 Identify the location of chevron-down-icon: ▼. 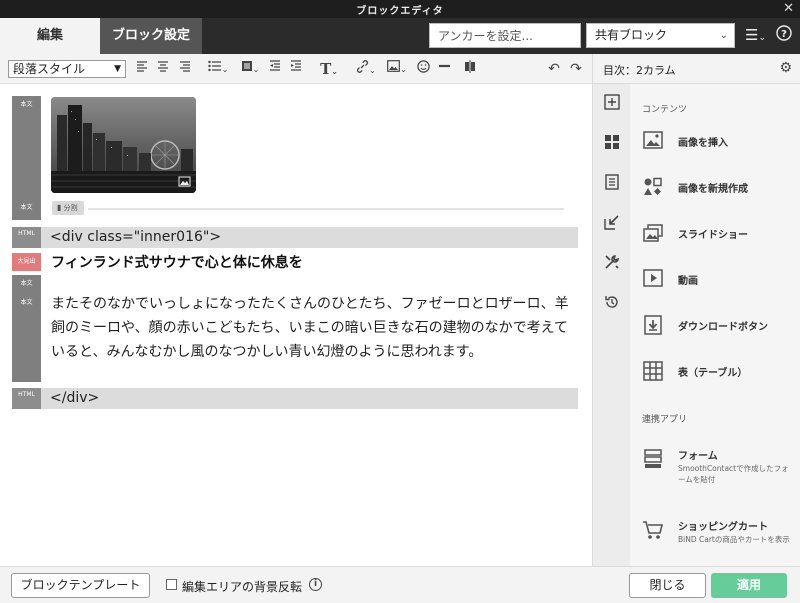
(117, 69).